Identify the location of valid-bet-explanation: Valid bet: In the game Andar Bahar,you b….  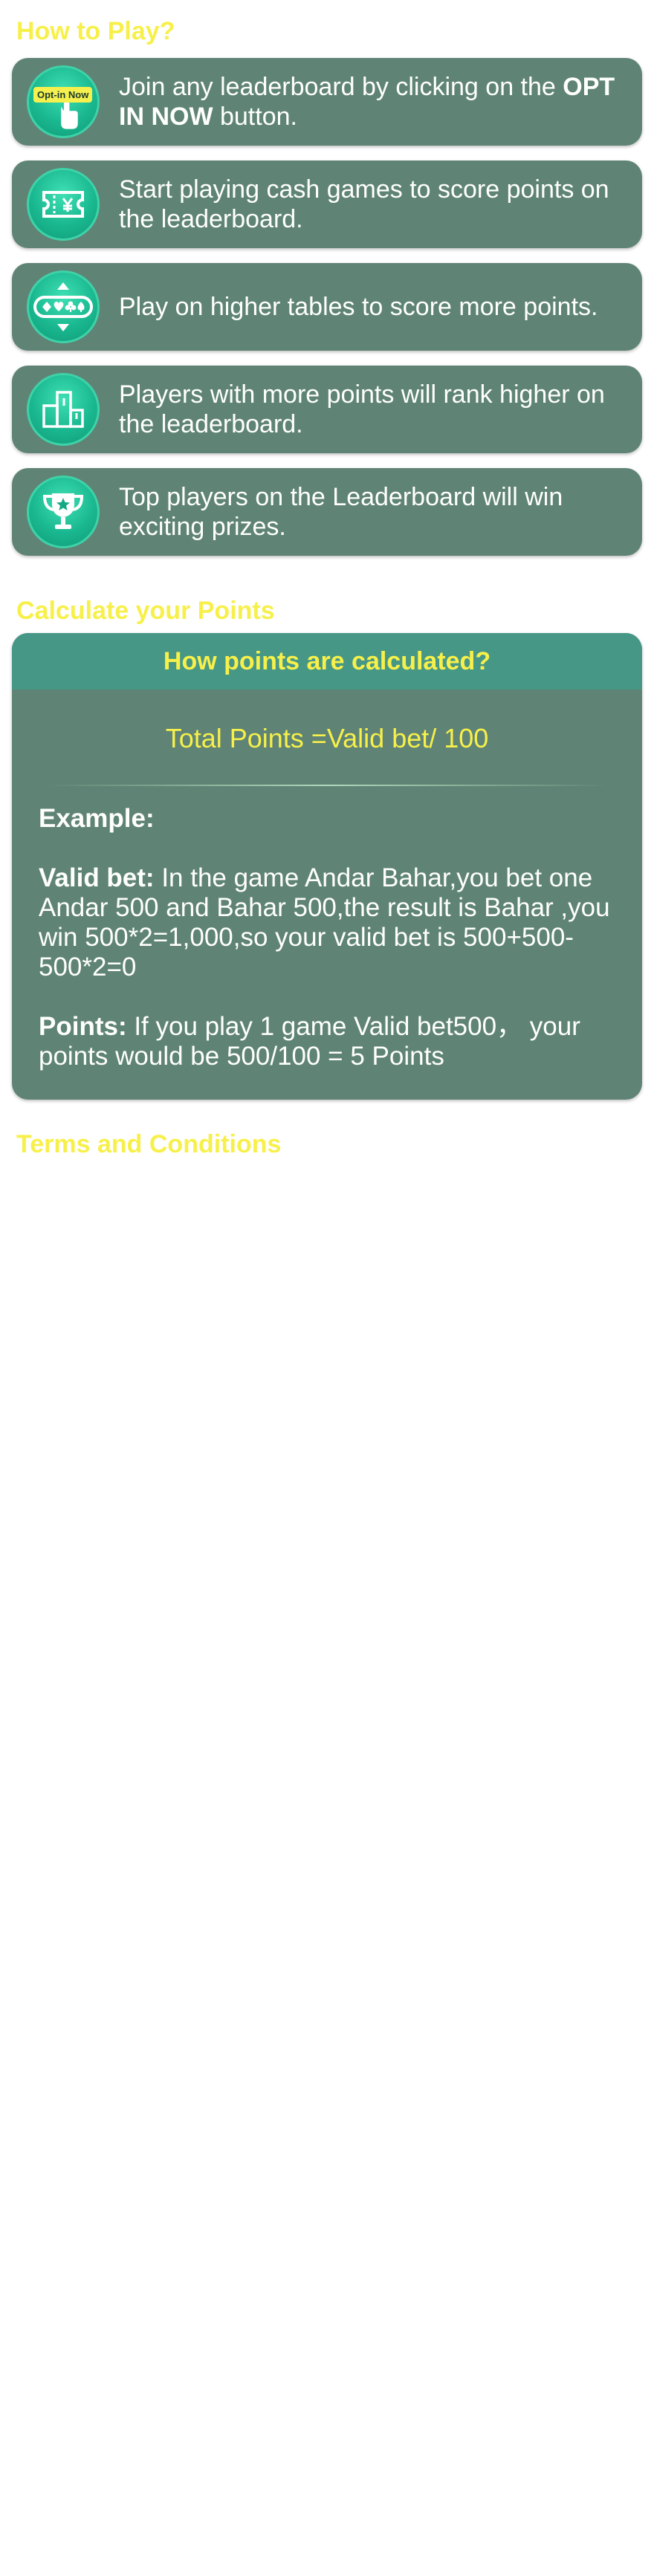
(331, 922).